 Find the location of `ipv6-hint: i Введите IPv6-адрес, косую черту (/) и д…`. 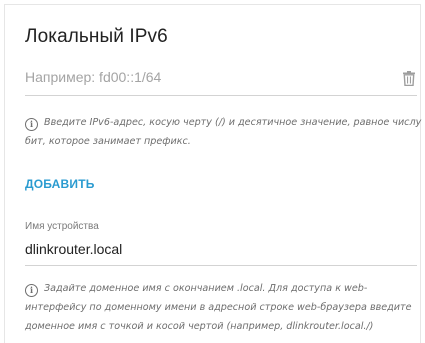

ipv6-hint: i Введите IPv6-адрес, косую черту (/) и д… is located at coordinates (225, 132).